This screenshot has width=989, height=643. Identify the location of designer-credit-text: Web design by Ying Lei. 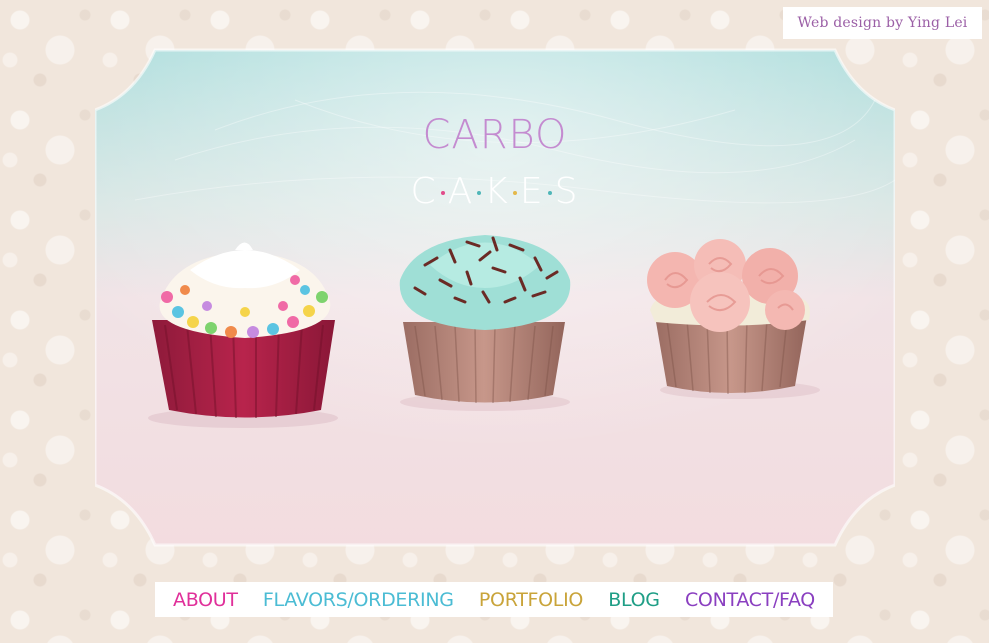
(882, 23).